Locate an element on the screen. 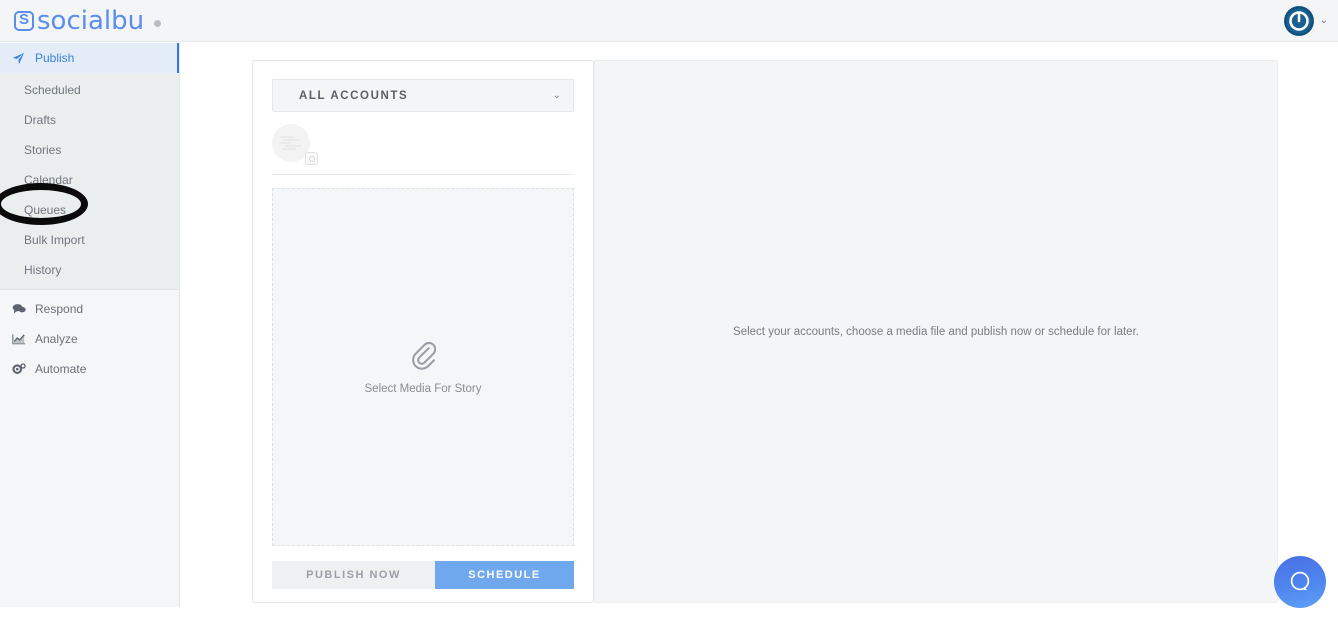  sidebar-item-label: Drafts is located at coordinates (40, 120).